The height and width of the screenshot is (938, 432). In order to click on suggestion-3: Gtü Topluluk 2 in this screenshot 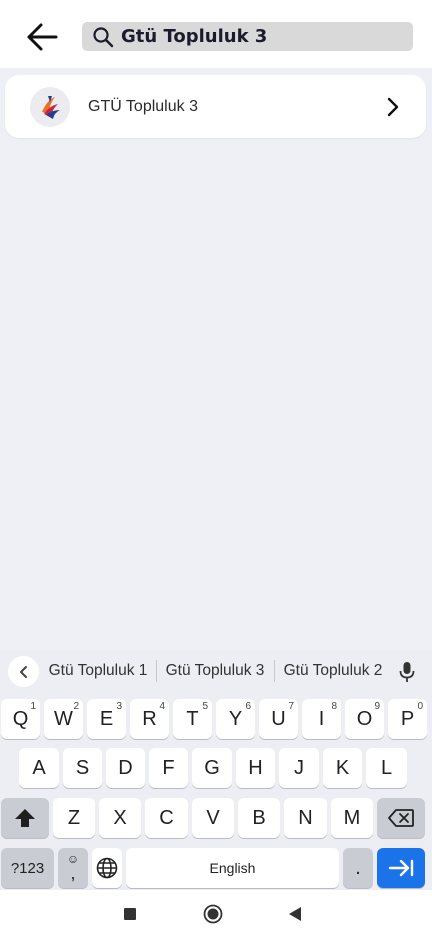, I will do `click(333, 671)`.